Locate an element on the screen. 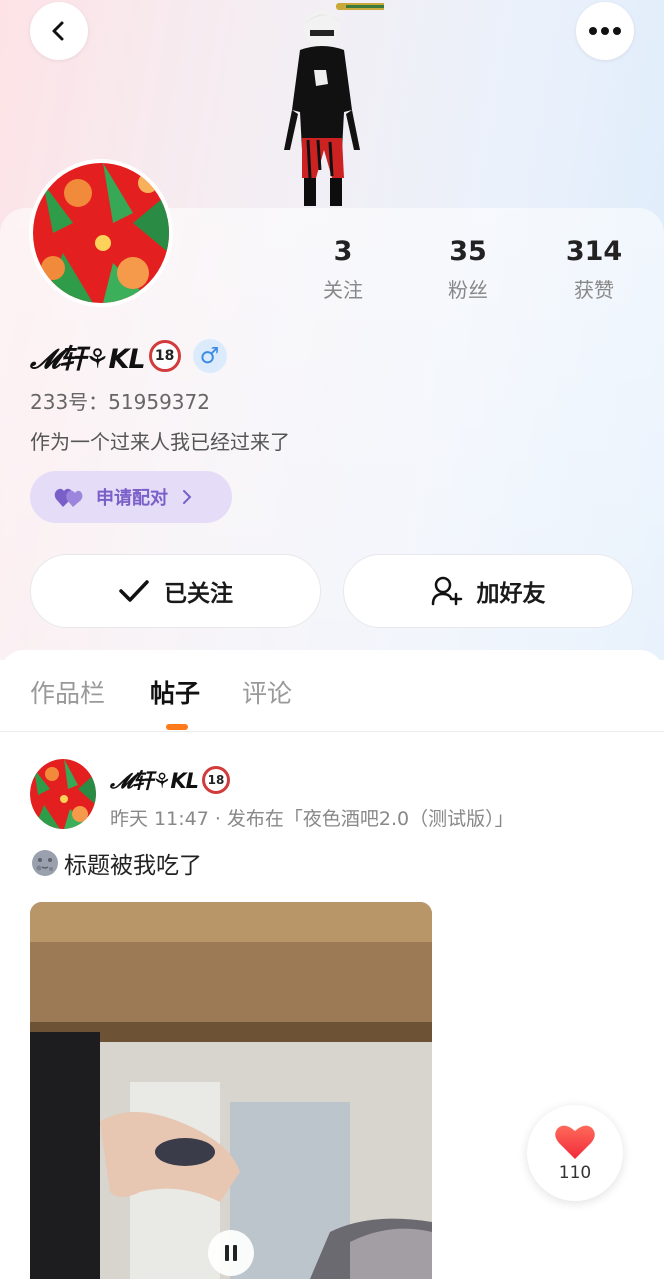  post-title-row: 标题被我吃了 is located at coordinates (116, 863).